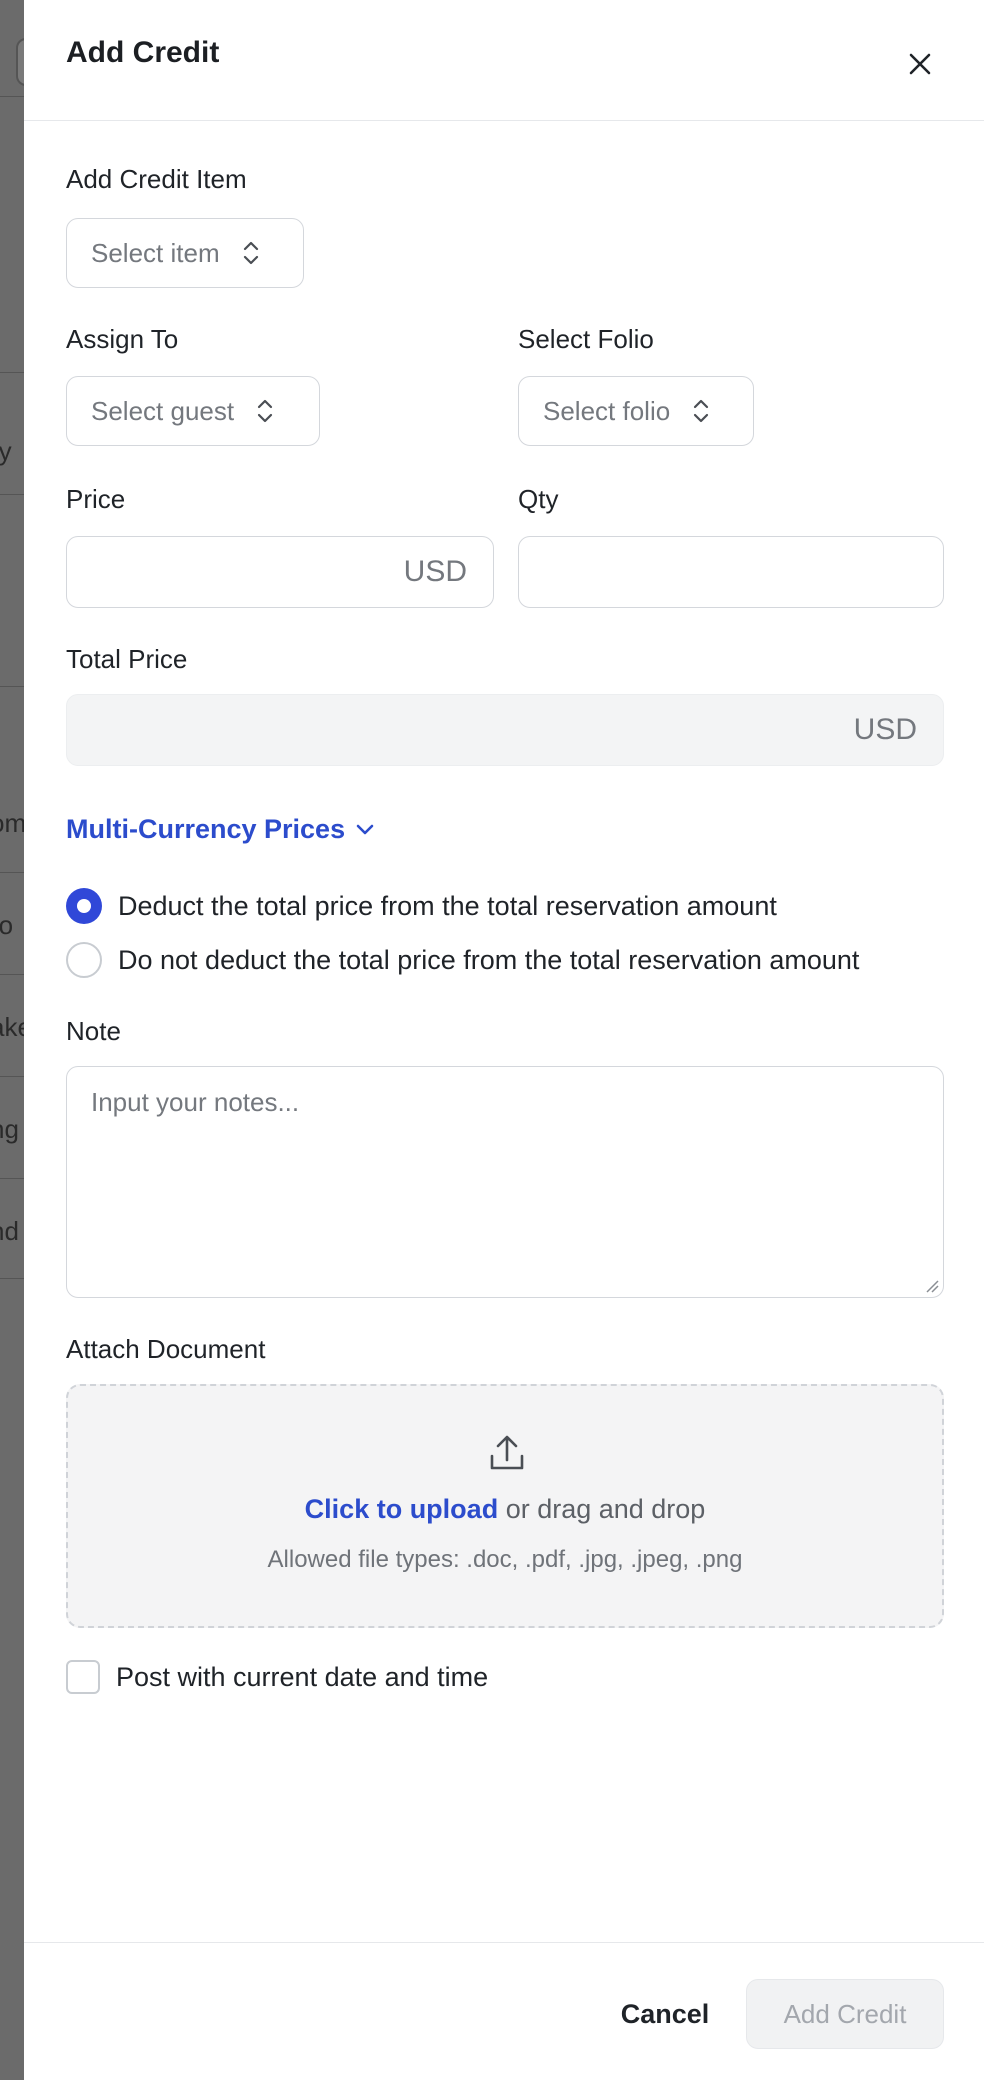 This screenshot has height=2080, width=984. Describe the element at coordinates (9, 1129) in the screenshot. I see `background-text: ng` at that location.